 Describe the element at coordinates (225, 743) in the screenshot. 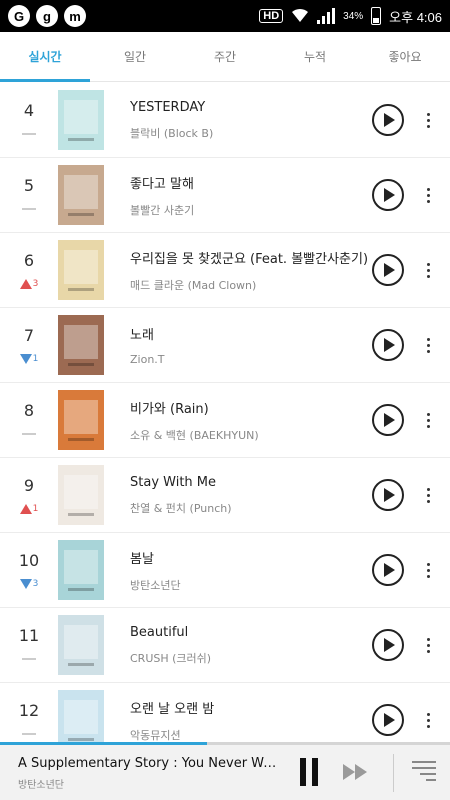

I see `playback-progress` at that location.